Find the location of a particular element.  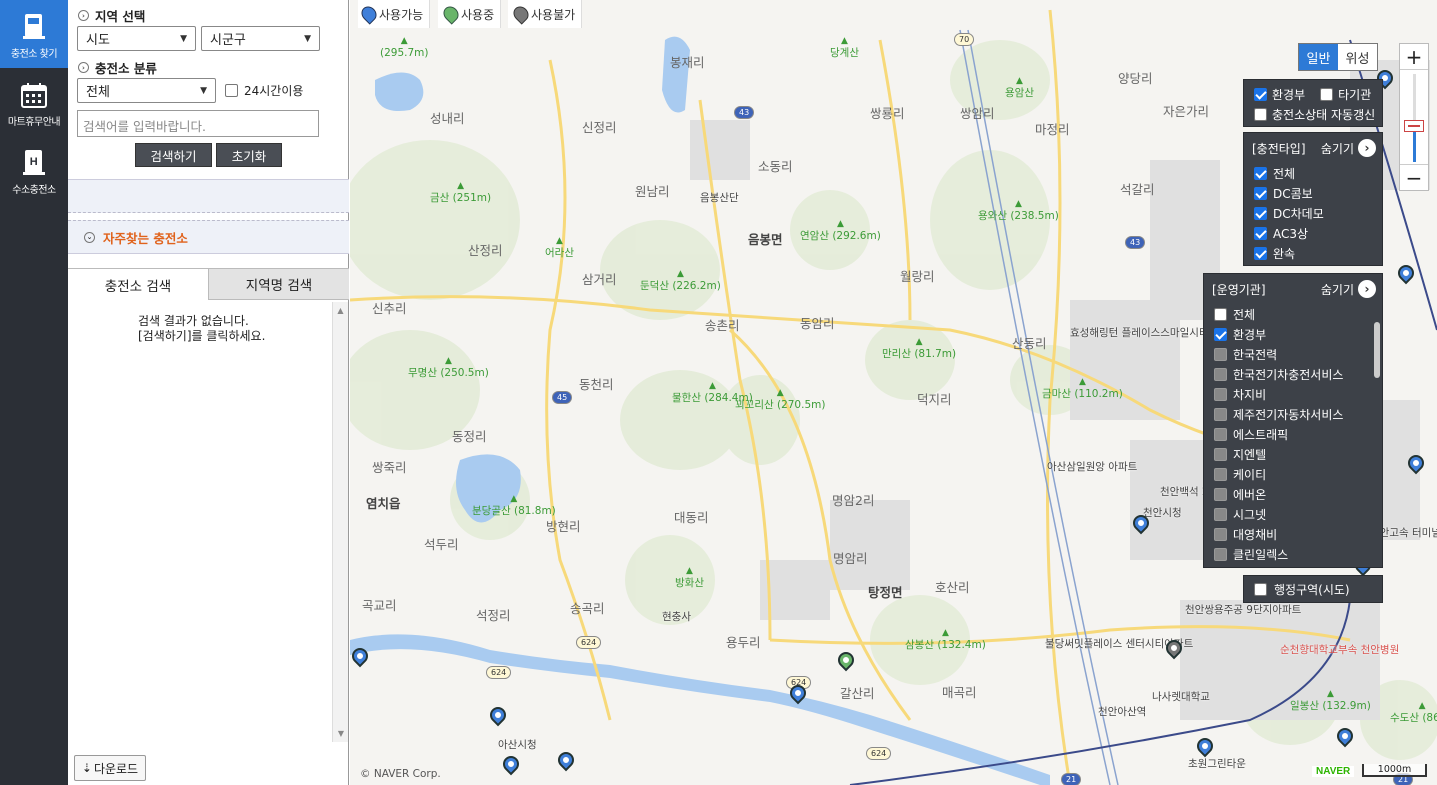

zoom-out-button: − is located at coordinates (1414, 177).